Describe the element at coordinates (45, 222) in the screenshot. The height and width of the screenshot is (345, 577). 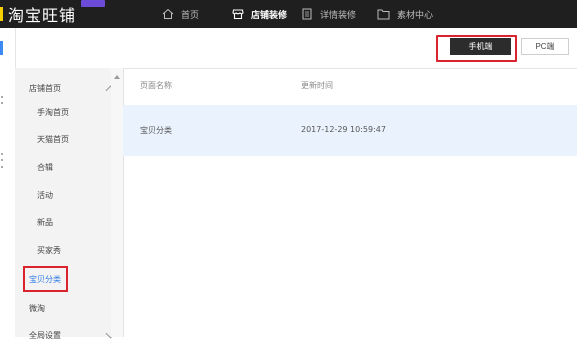
I see `sidebar-item-label: 新品` at that location.